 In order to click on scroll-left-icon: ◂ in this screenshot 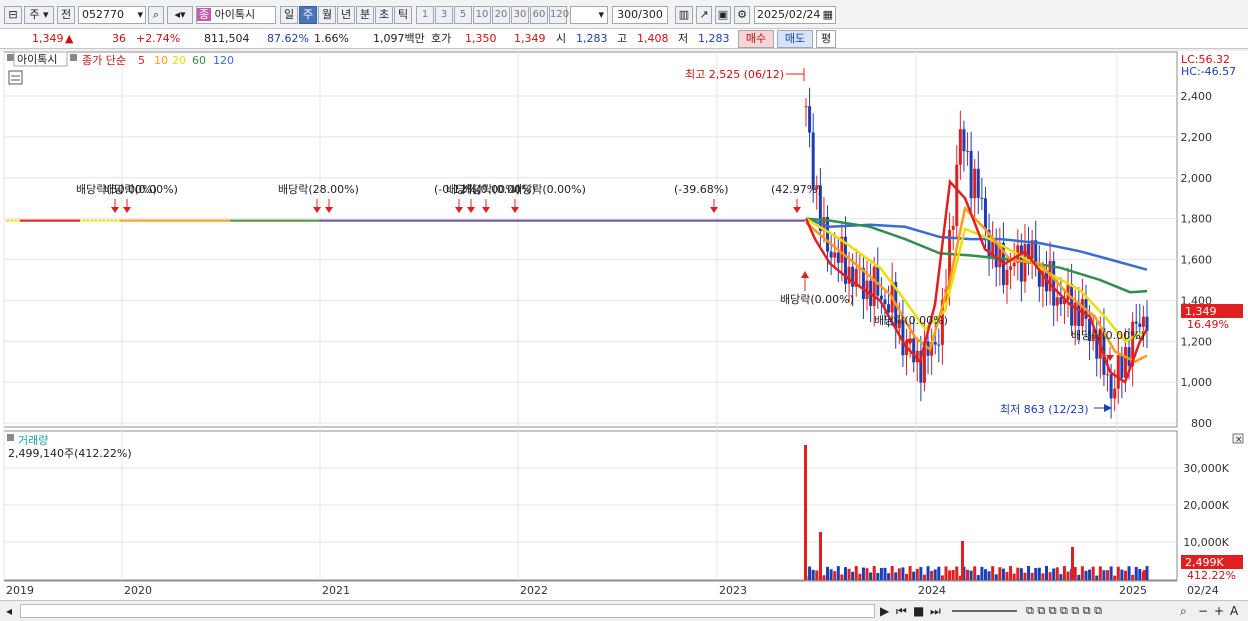, I will do `click(9, 611)`.